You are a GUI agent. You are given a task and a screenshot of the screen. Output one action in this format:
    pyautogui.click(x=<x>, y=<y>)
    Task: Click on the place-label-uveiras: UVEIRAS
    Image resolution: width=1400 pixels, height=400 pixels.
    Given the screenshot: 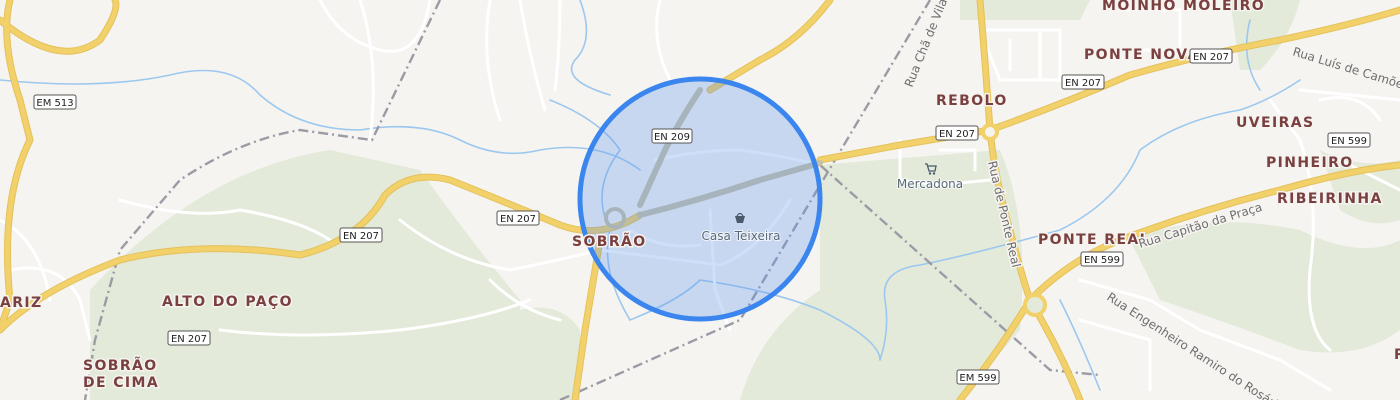 What is the action you would take?
    pyautogui.click(x=1275, y=123)
    